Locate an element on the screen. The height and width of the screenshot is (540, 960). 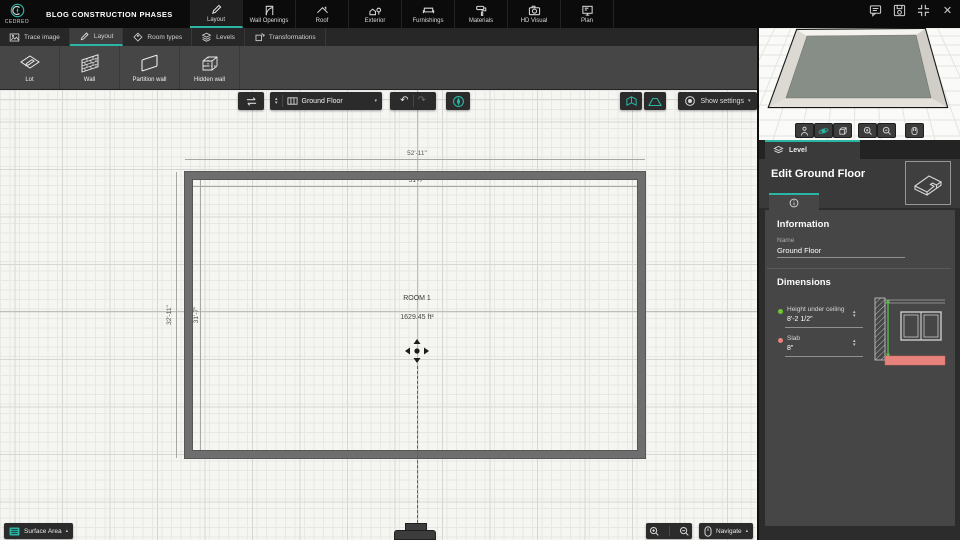
tab-layout: Layout is located at coordinates (216, 14).